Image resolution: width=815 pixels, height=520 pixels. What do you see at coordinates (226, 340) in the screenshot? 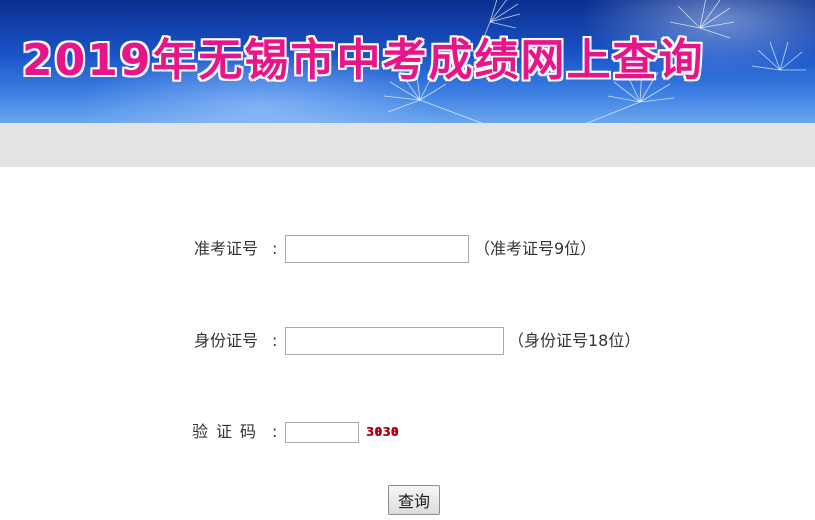
I see `id-card-label: 身份证号` at bounding box center [226, 340].